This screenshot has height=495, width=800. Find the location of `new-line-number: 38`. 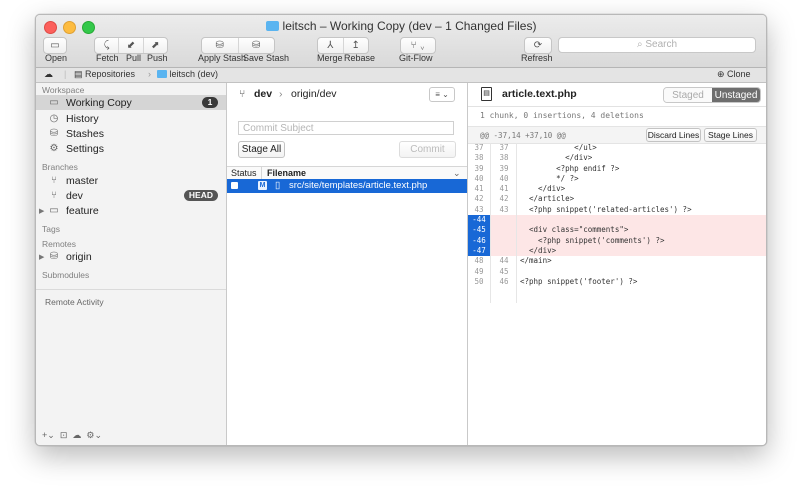

new-line-number: 38 is located at coordinates (504, 158).